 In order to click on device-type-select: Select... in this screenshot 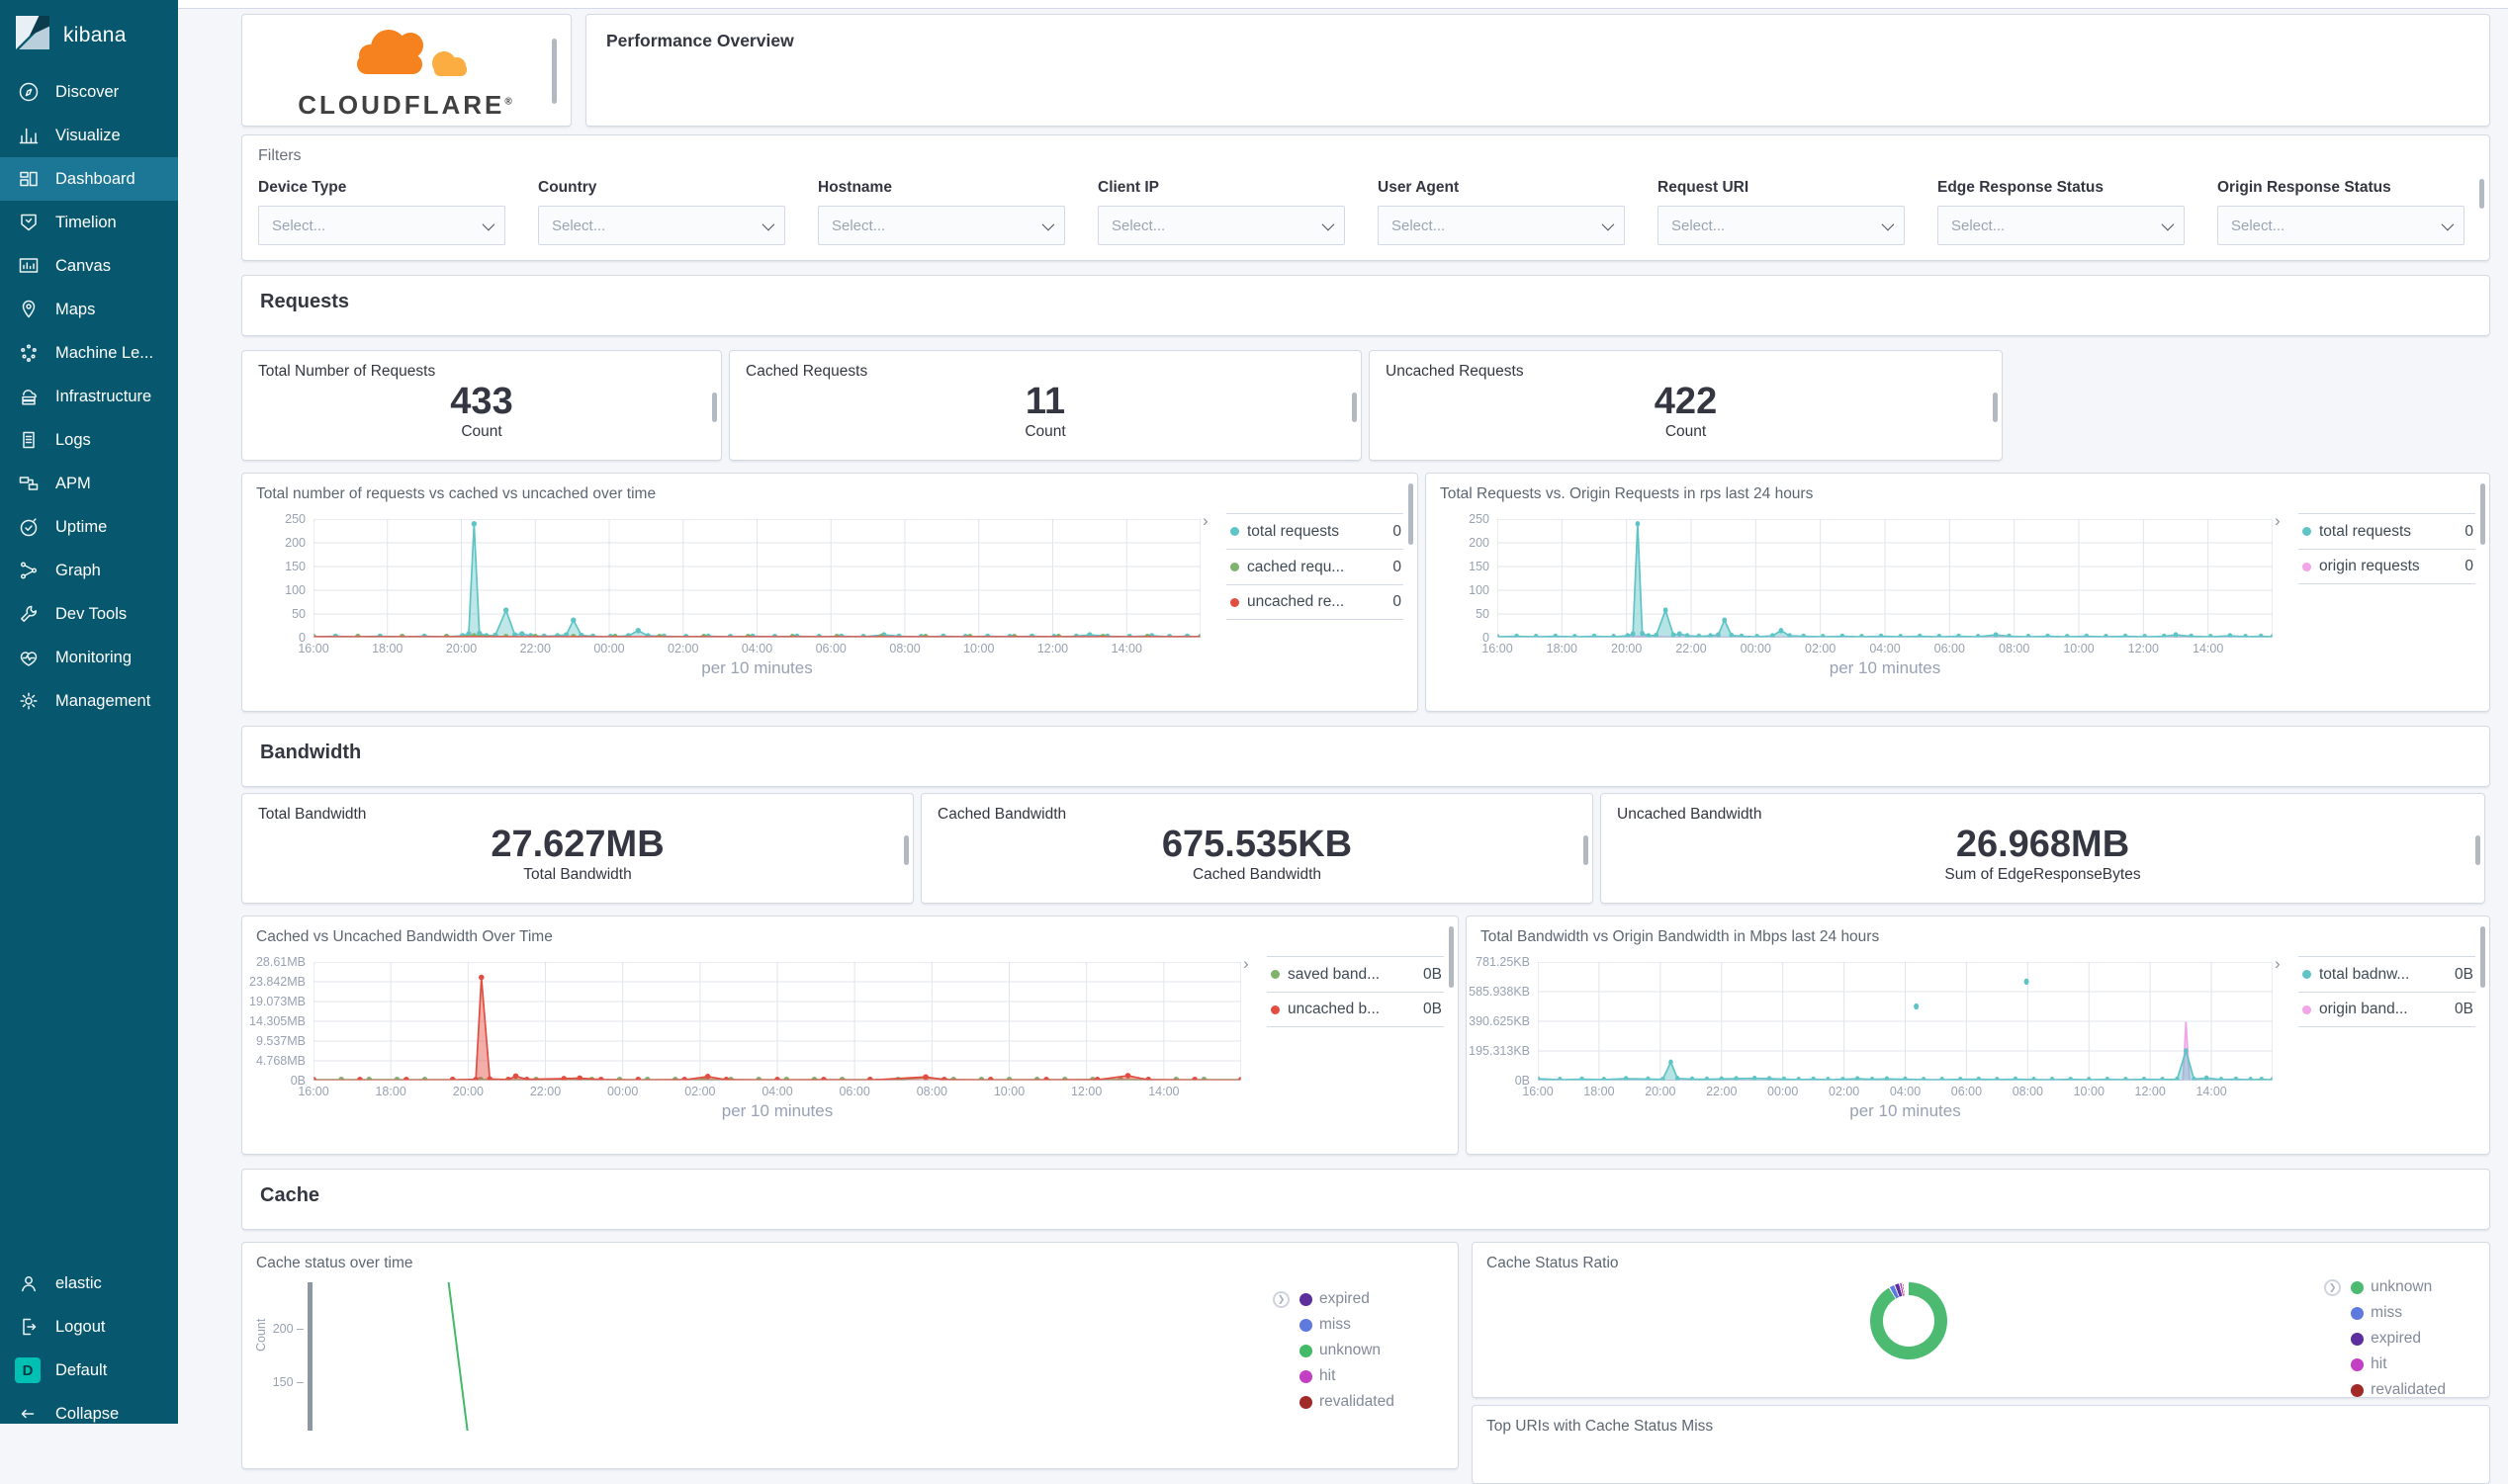, I will do `click(381, 225)`.